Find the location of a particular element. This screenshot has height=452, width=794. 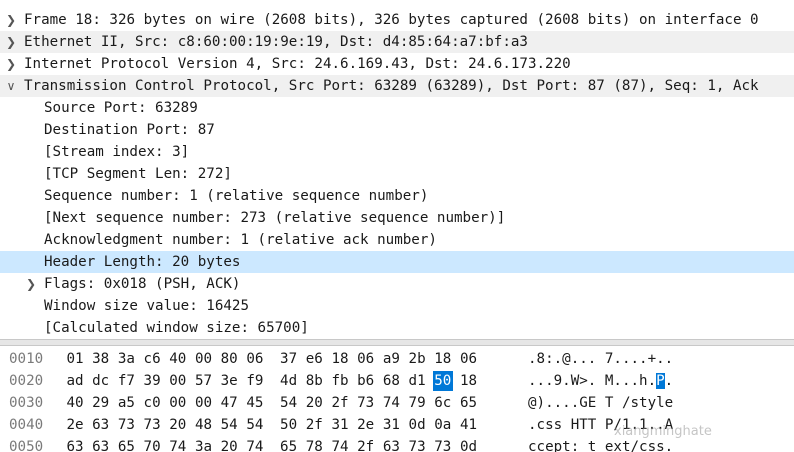

hex-byte: 48 is located at coordinates (204, 425).